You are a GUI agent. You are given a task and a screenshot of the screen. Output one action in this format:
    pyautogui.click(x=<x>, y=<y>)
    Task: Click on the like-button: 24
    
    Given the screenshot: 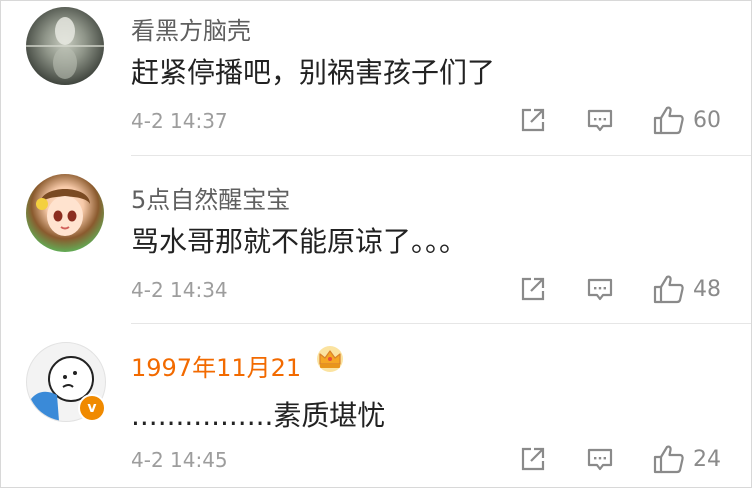 What is the action you would take?
    pyautogui.click(x=687, y=459)
    